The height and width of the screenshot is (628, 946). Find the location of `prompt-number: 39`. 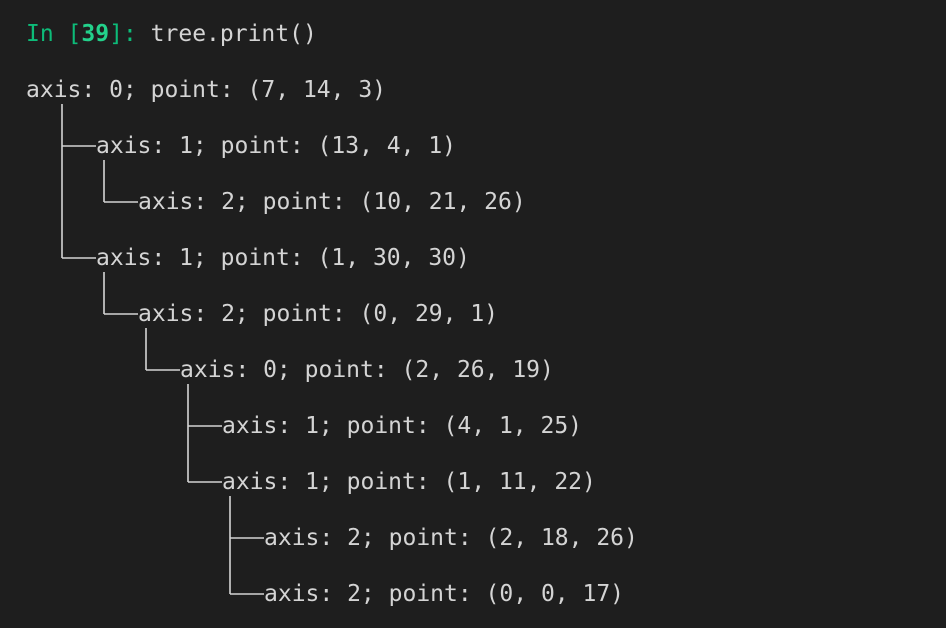

prompt-number: 39 is located at coordinates (95, 34).